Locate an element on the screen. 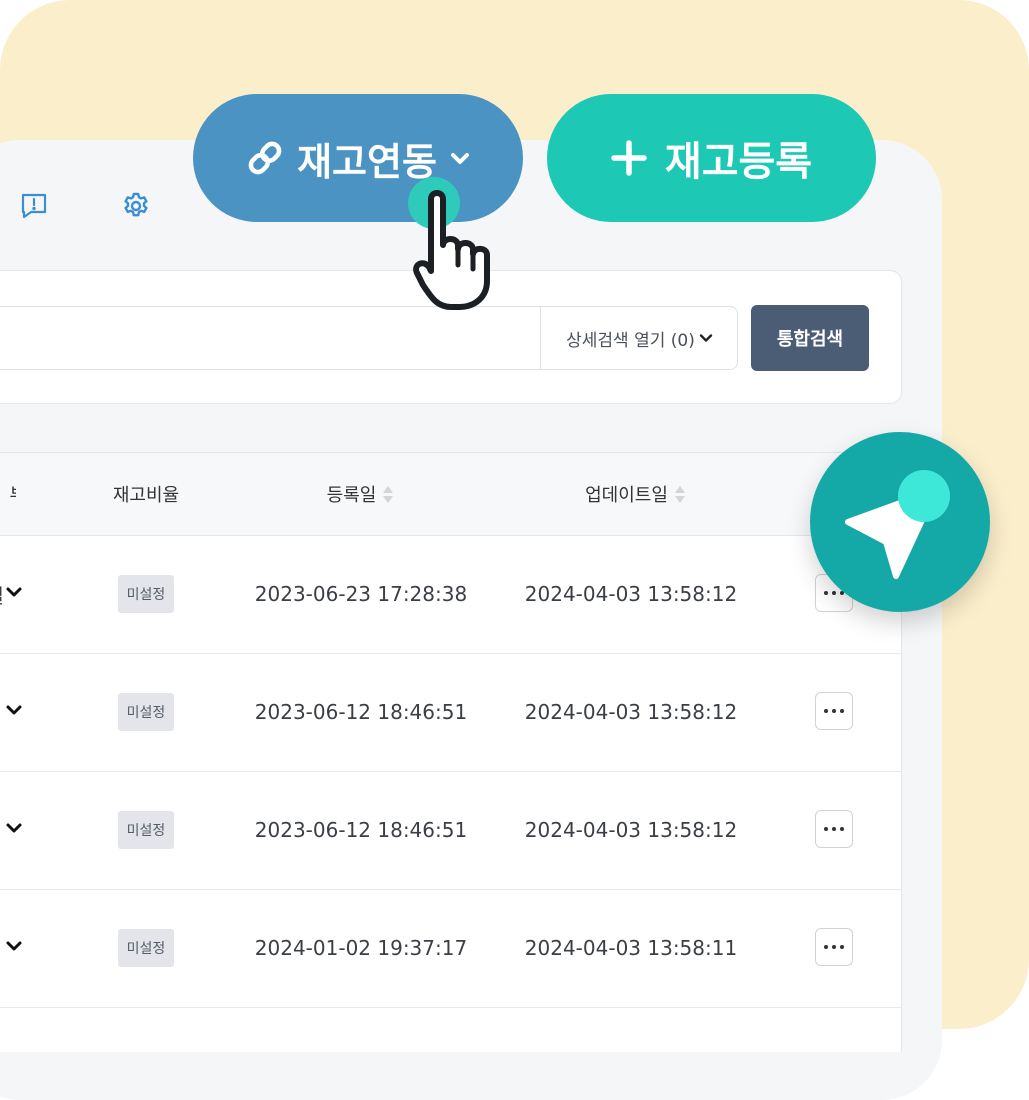 This screenshot has height=1100, width=1029. hand-cursor-icon is located at coordinates (451, 250).